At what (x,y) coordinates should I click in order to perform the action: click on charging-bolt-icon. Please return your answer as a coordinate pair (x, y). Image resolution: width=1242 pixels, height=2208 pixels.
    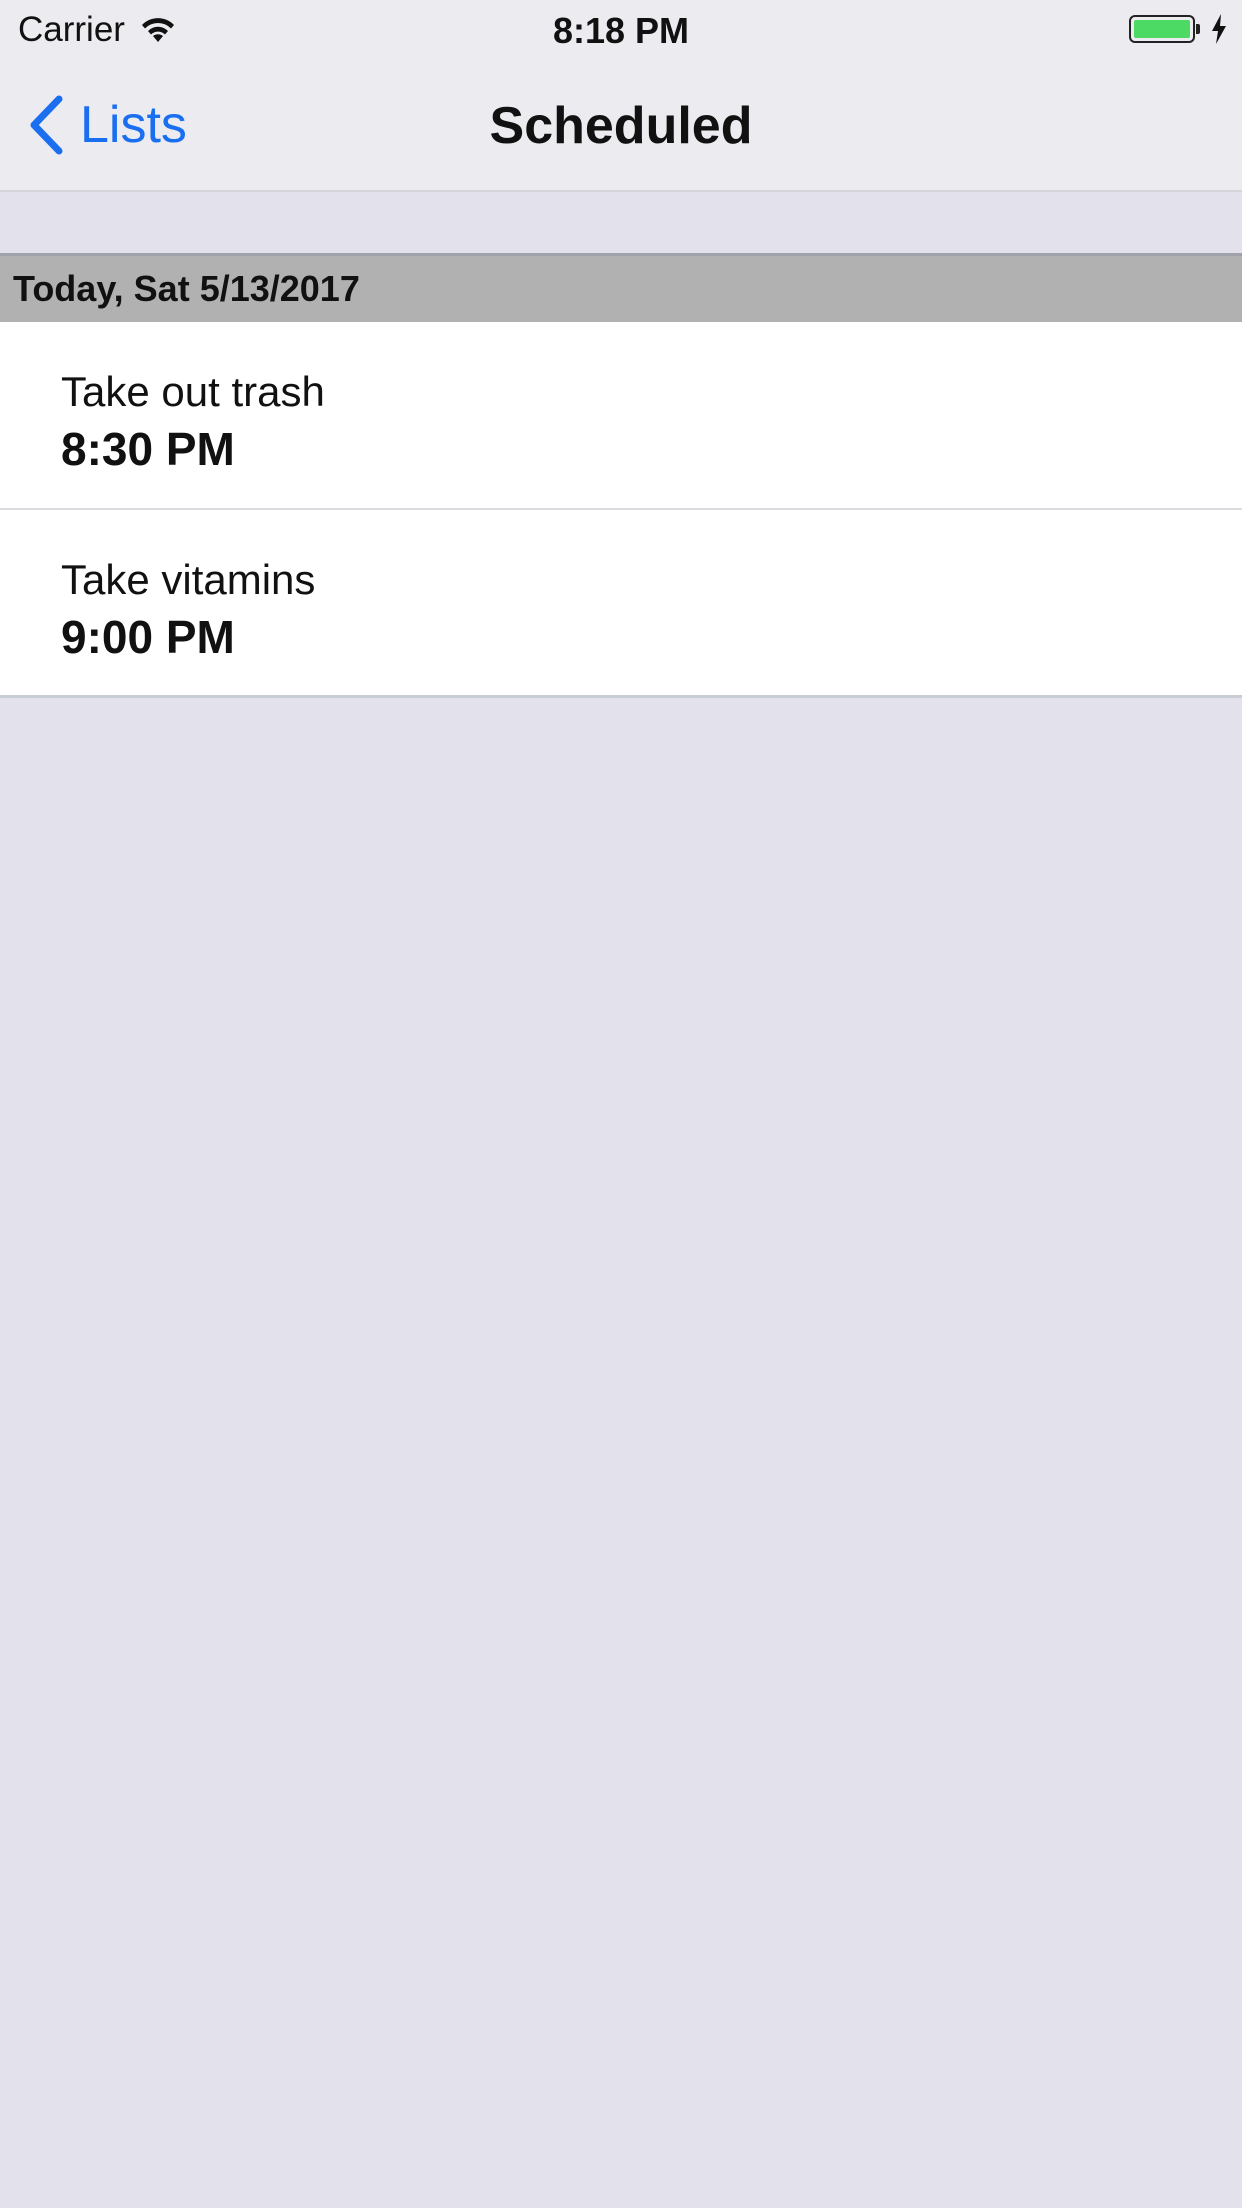
    Looking at the image, I should click on (1219, 29).